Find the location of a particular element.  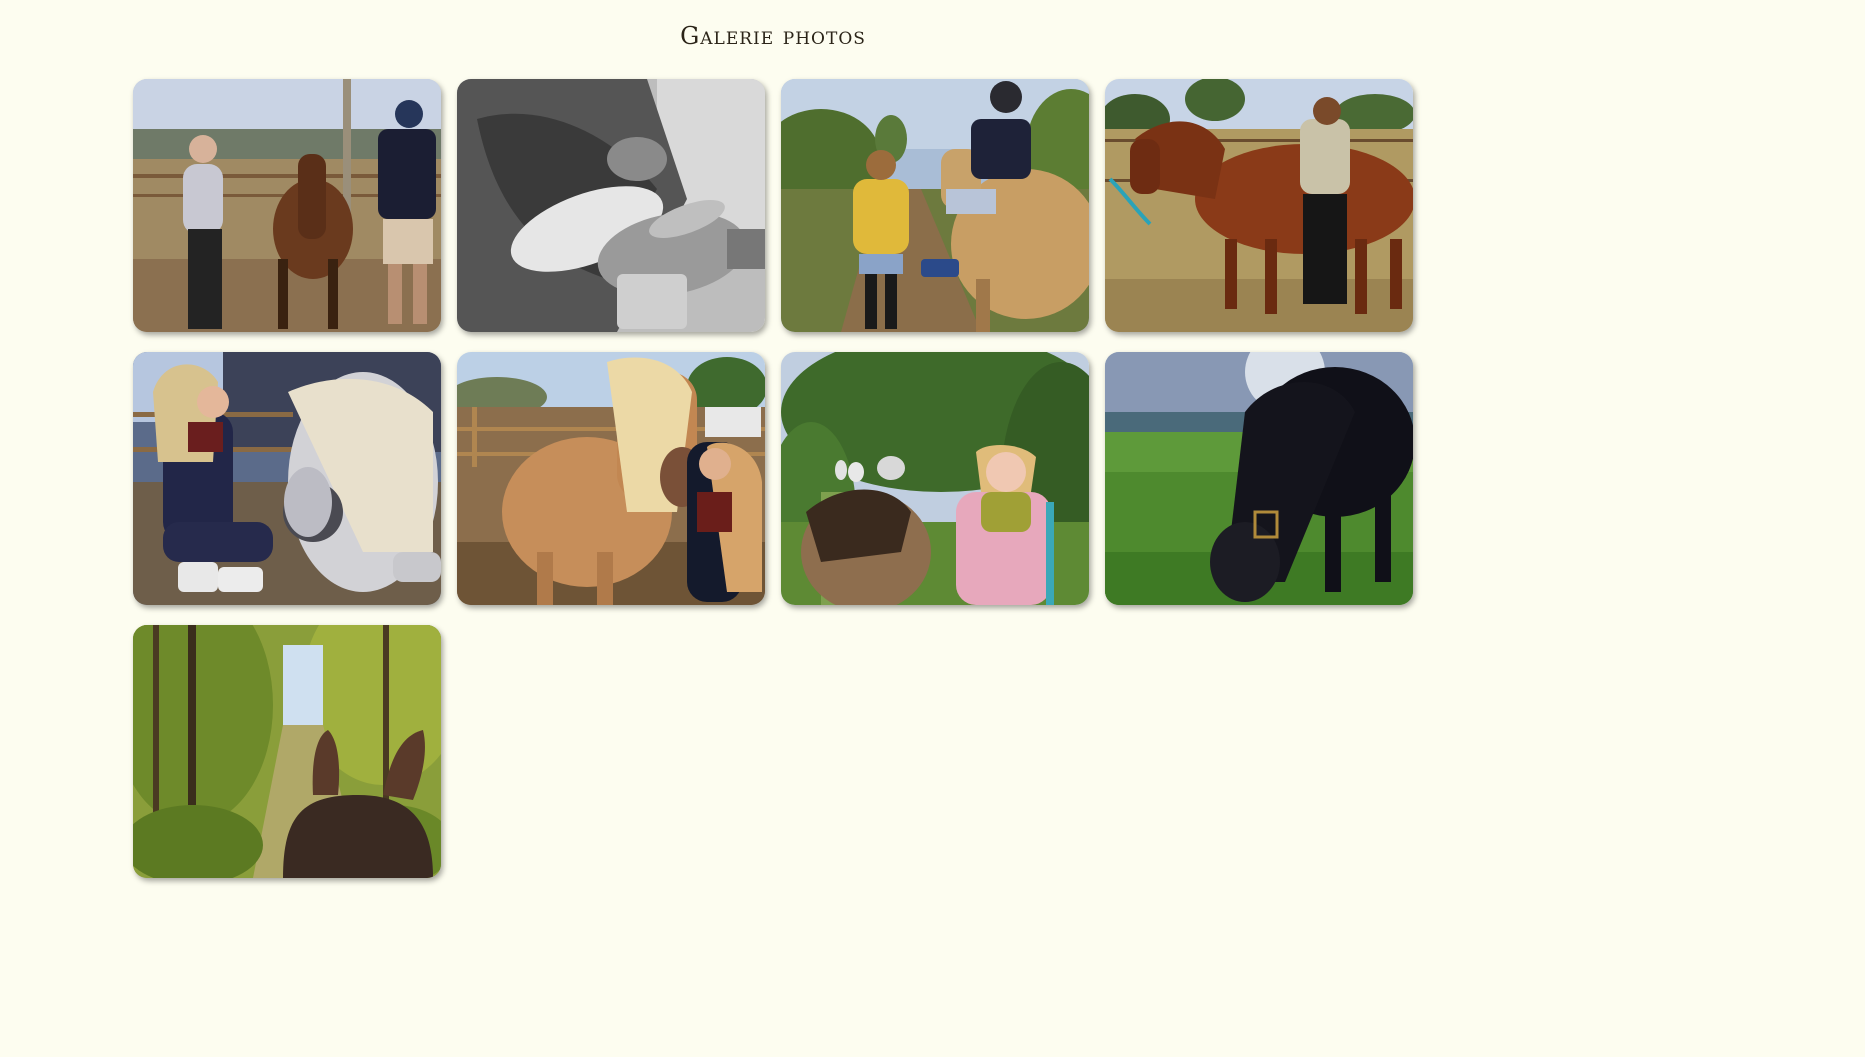

photo-child-on-palomino-pony-with-girl is located at coordinates (935, 205).